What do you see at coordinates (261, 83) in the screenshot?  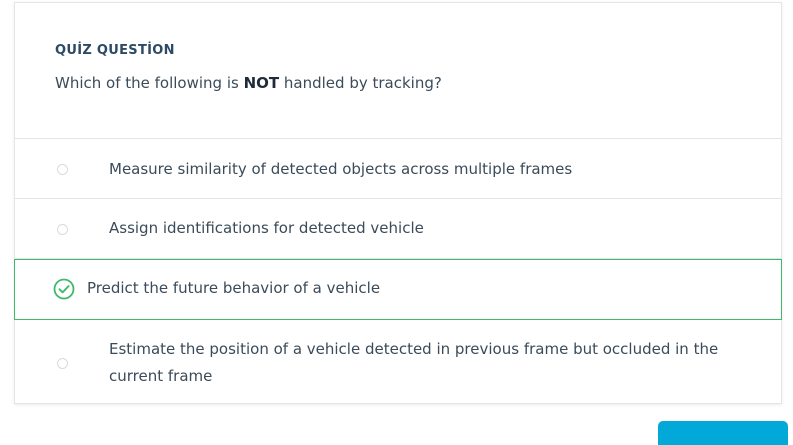 I see `question-emphasis: NOT` at bounding box center [261, 83].